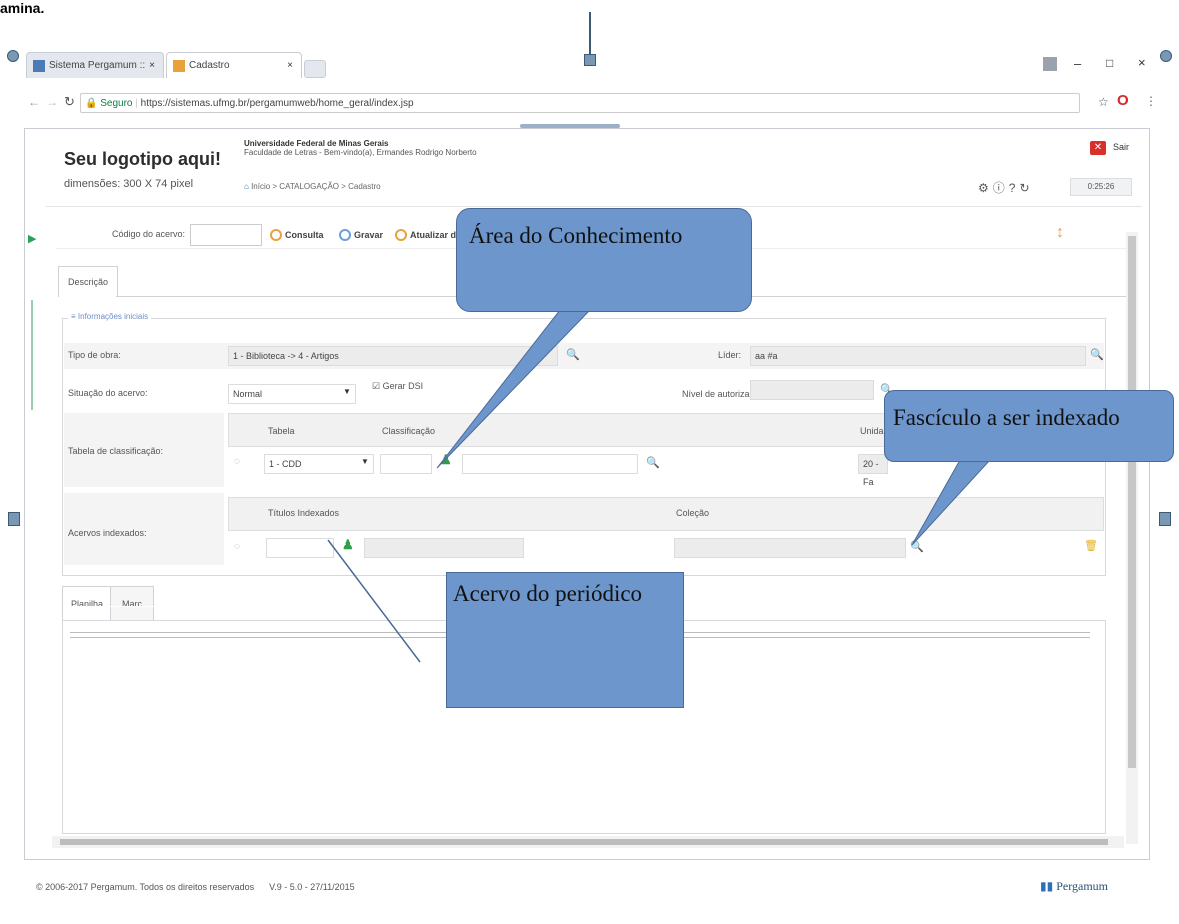 This screenshot has height=924, width=1179. Describe the element at coordinates (1029, 426) in the screenshot. I see `callout-fasciculo: Fascículo a ser indexado` at that location.